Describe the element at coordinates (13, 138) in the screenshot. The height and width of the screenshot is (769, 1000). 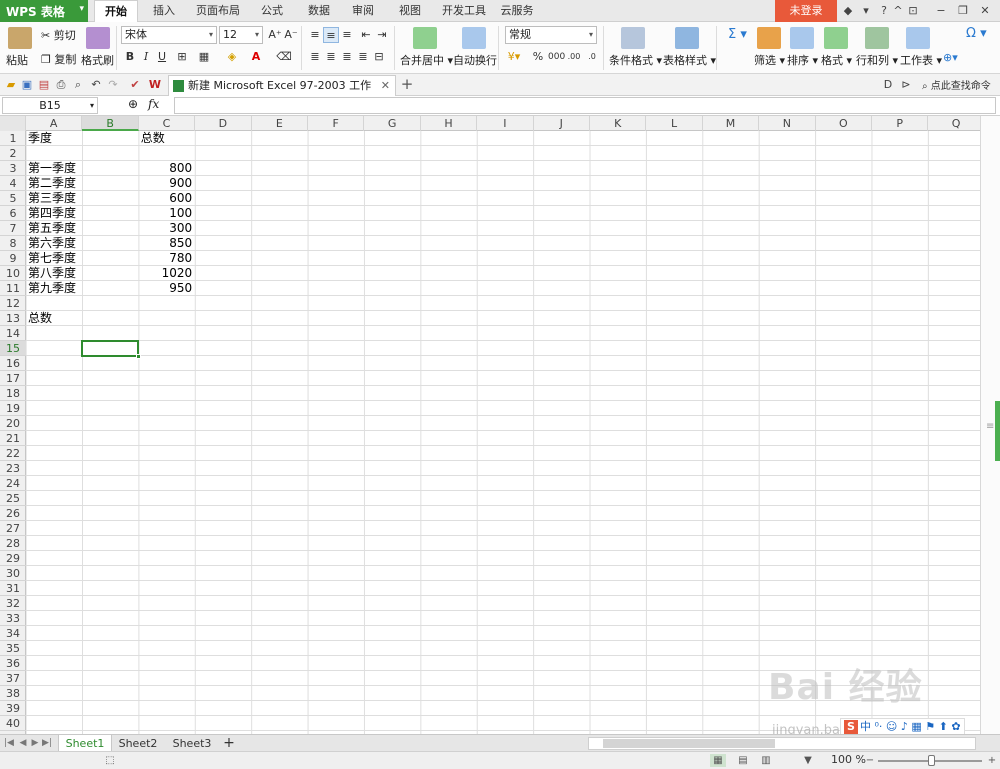
I see `row-header: 1` at that location.